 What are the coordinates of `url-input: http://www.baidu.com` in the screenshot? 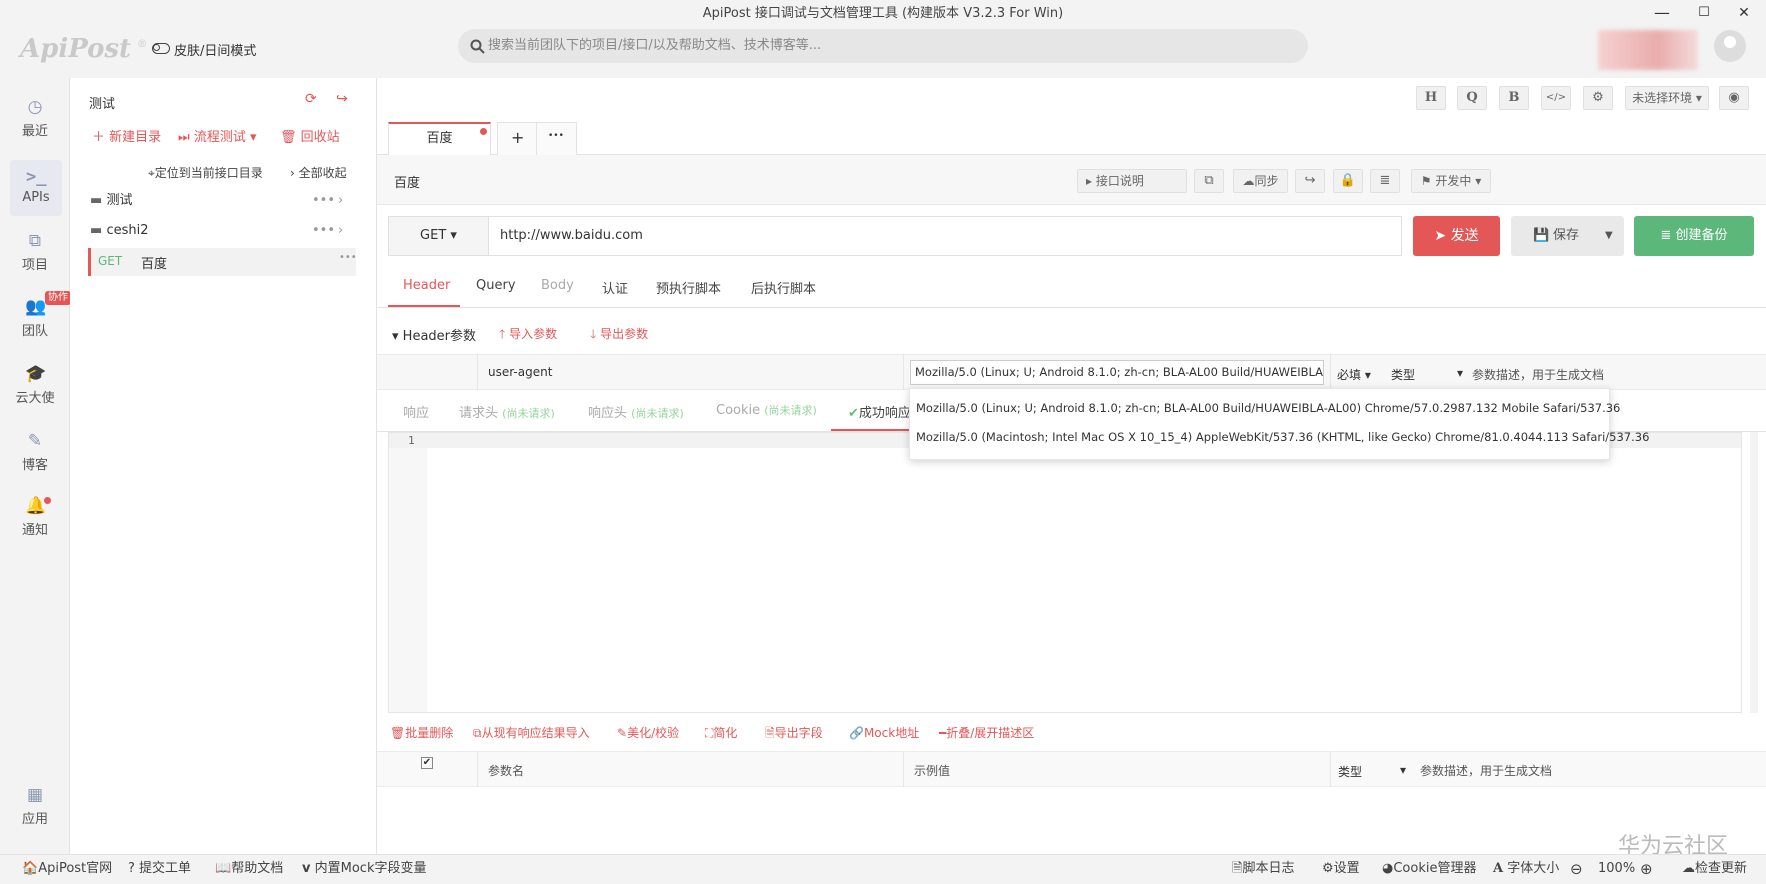 It's located at (571, 235).